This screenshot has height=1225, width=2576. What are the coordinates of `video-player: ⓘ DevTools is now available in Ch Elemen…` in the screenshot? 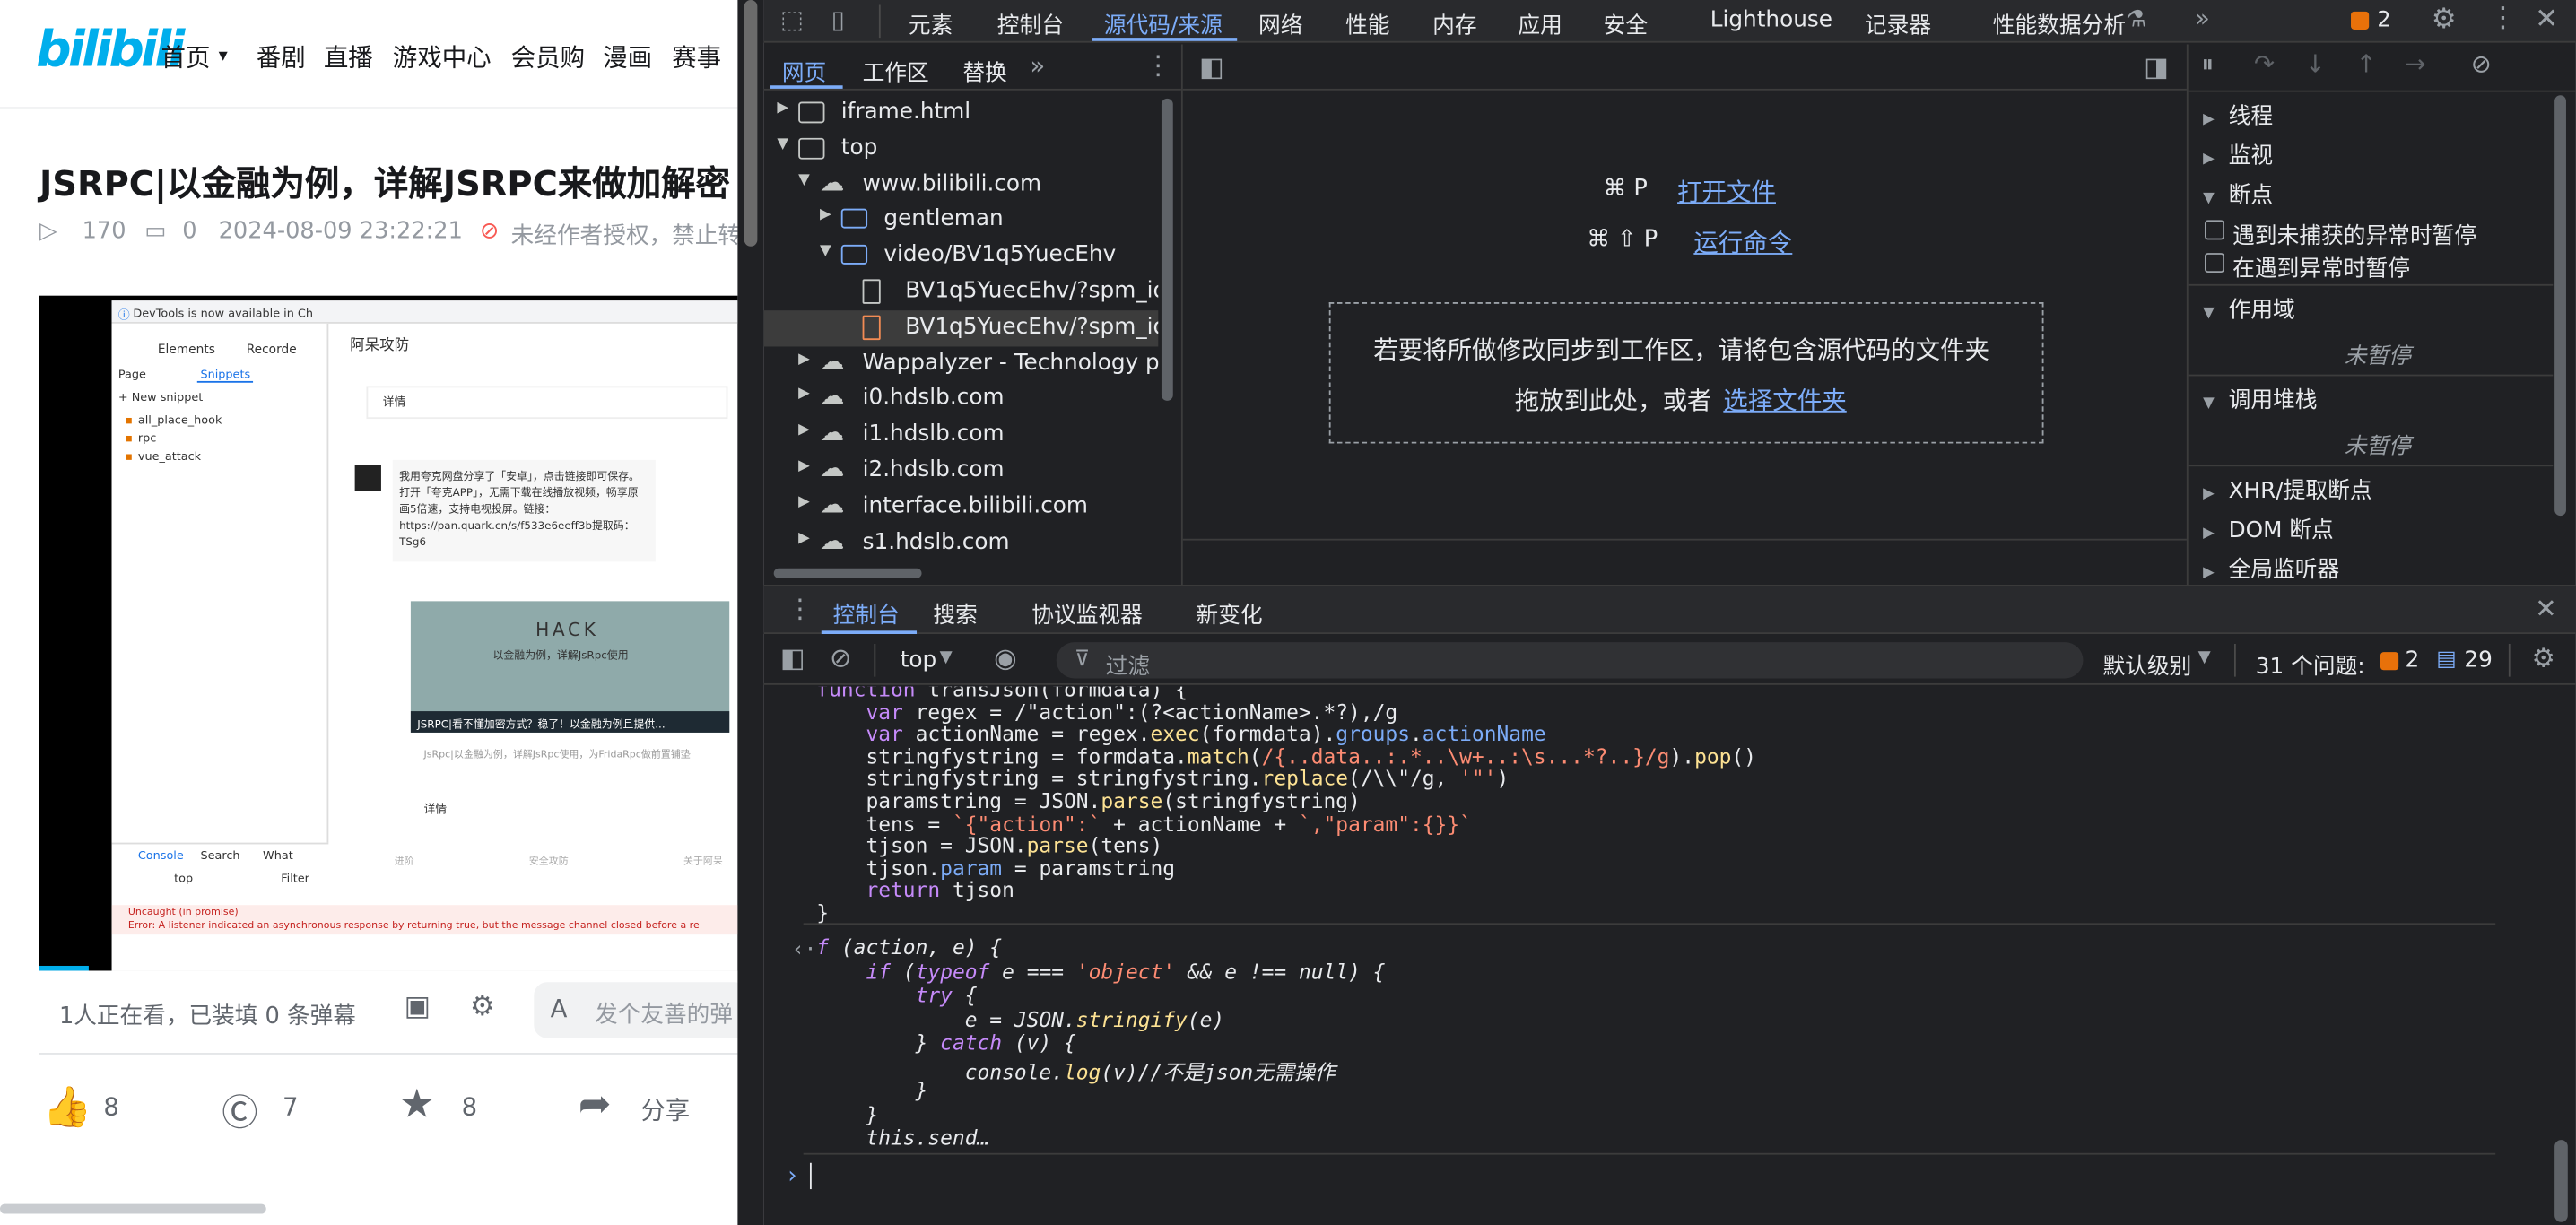 It's located at (388, 633).